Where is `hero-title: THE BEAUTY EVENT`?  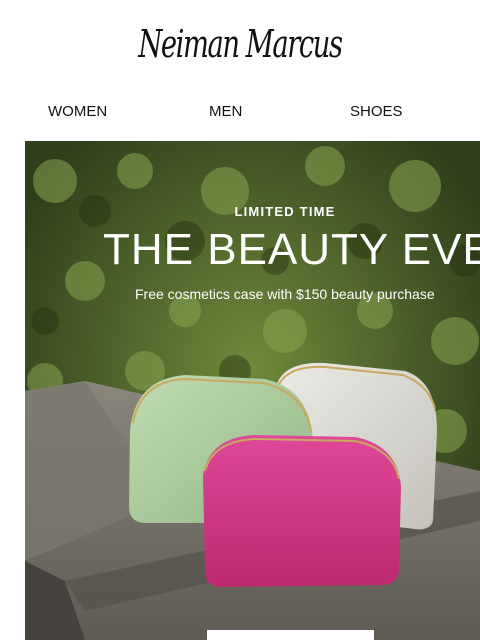 hero-title: THE BEAUTY EVENT is located at coordinates (291, 249).